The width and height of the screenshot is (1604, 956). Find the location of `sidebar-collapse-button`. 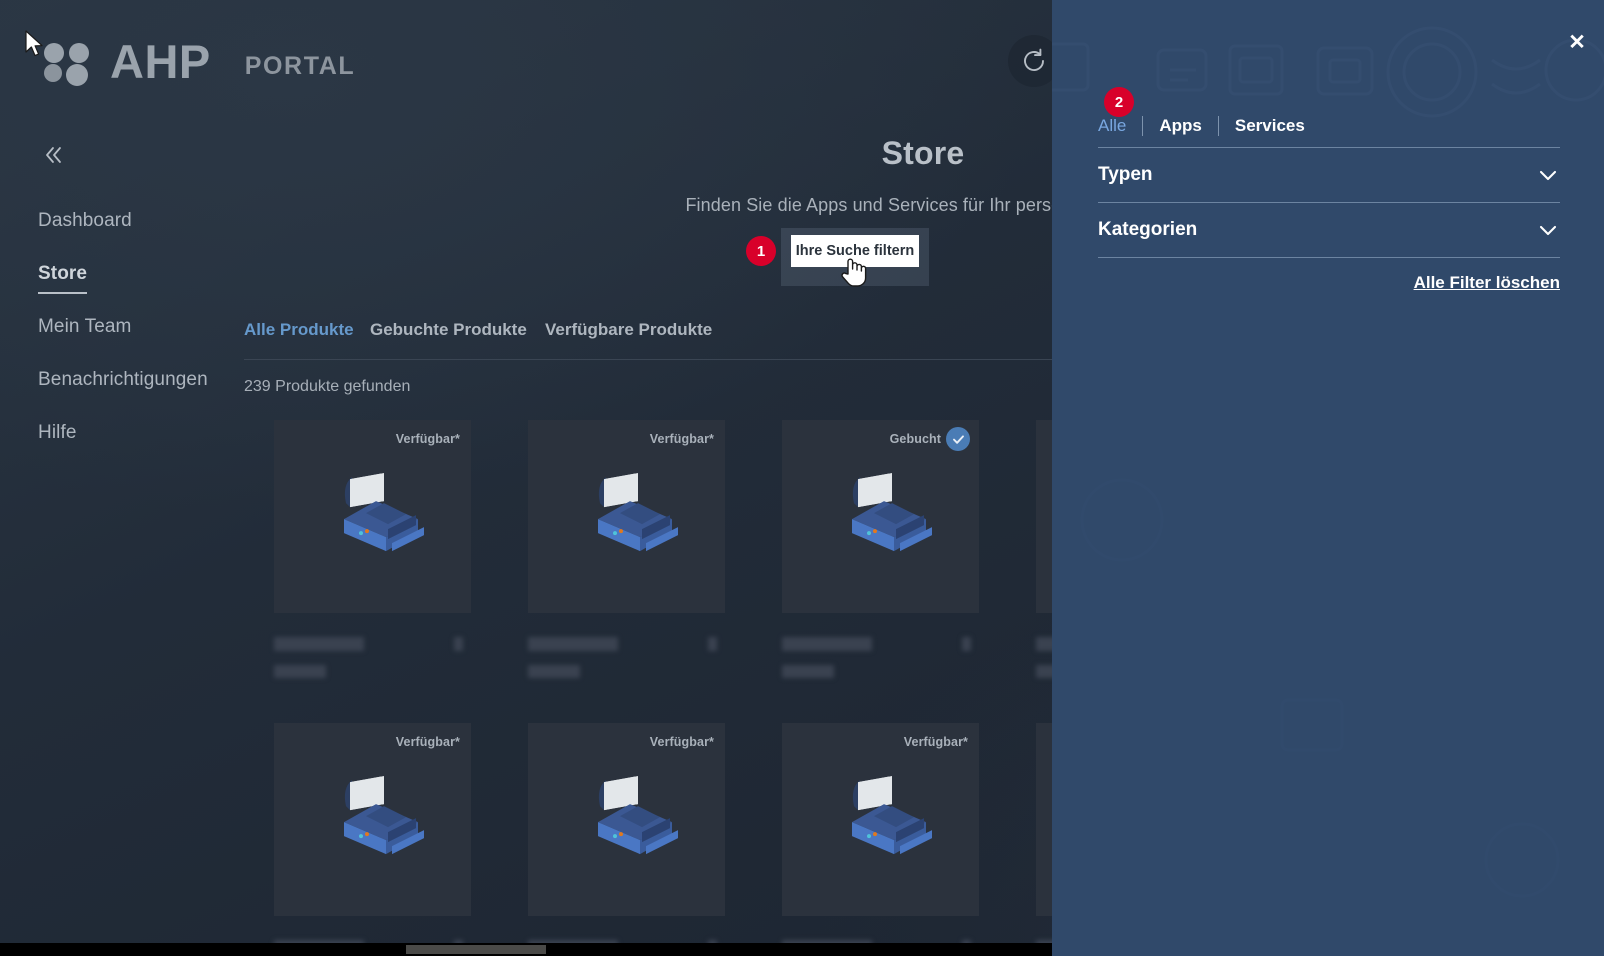

sidebar-collapse-button is located at coordinates (54, 156).